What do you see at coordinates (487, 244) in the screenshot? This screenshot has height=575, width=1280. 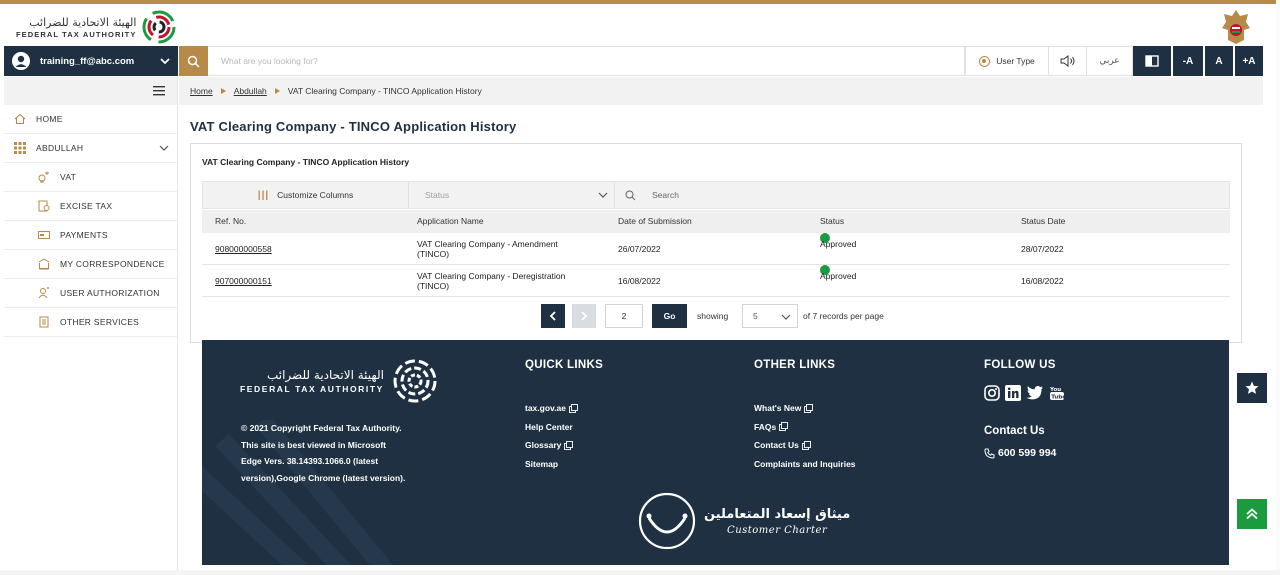 I see `application-name-line: VAT Clearing Company - Amendment` at bounding box center [487, 244].